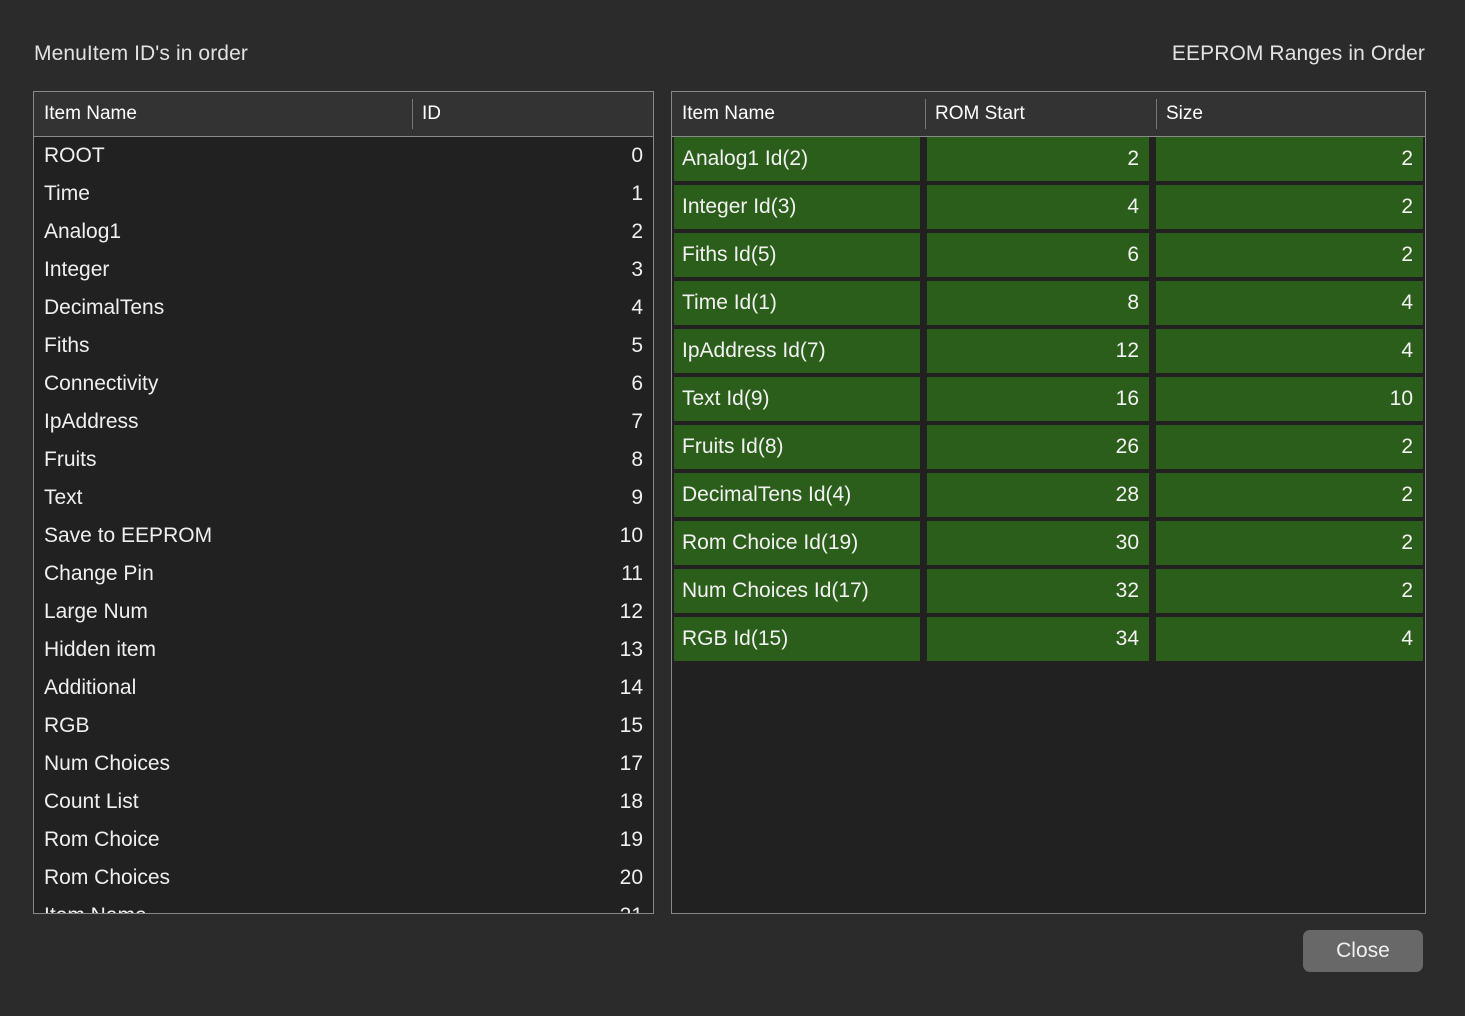 The image size is (1465, 1016). Describe the element at coordinates (631, 801) in the screenshot. I see `cell-id: 18` at that location.